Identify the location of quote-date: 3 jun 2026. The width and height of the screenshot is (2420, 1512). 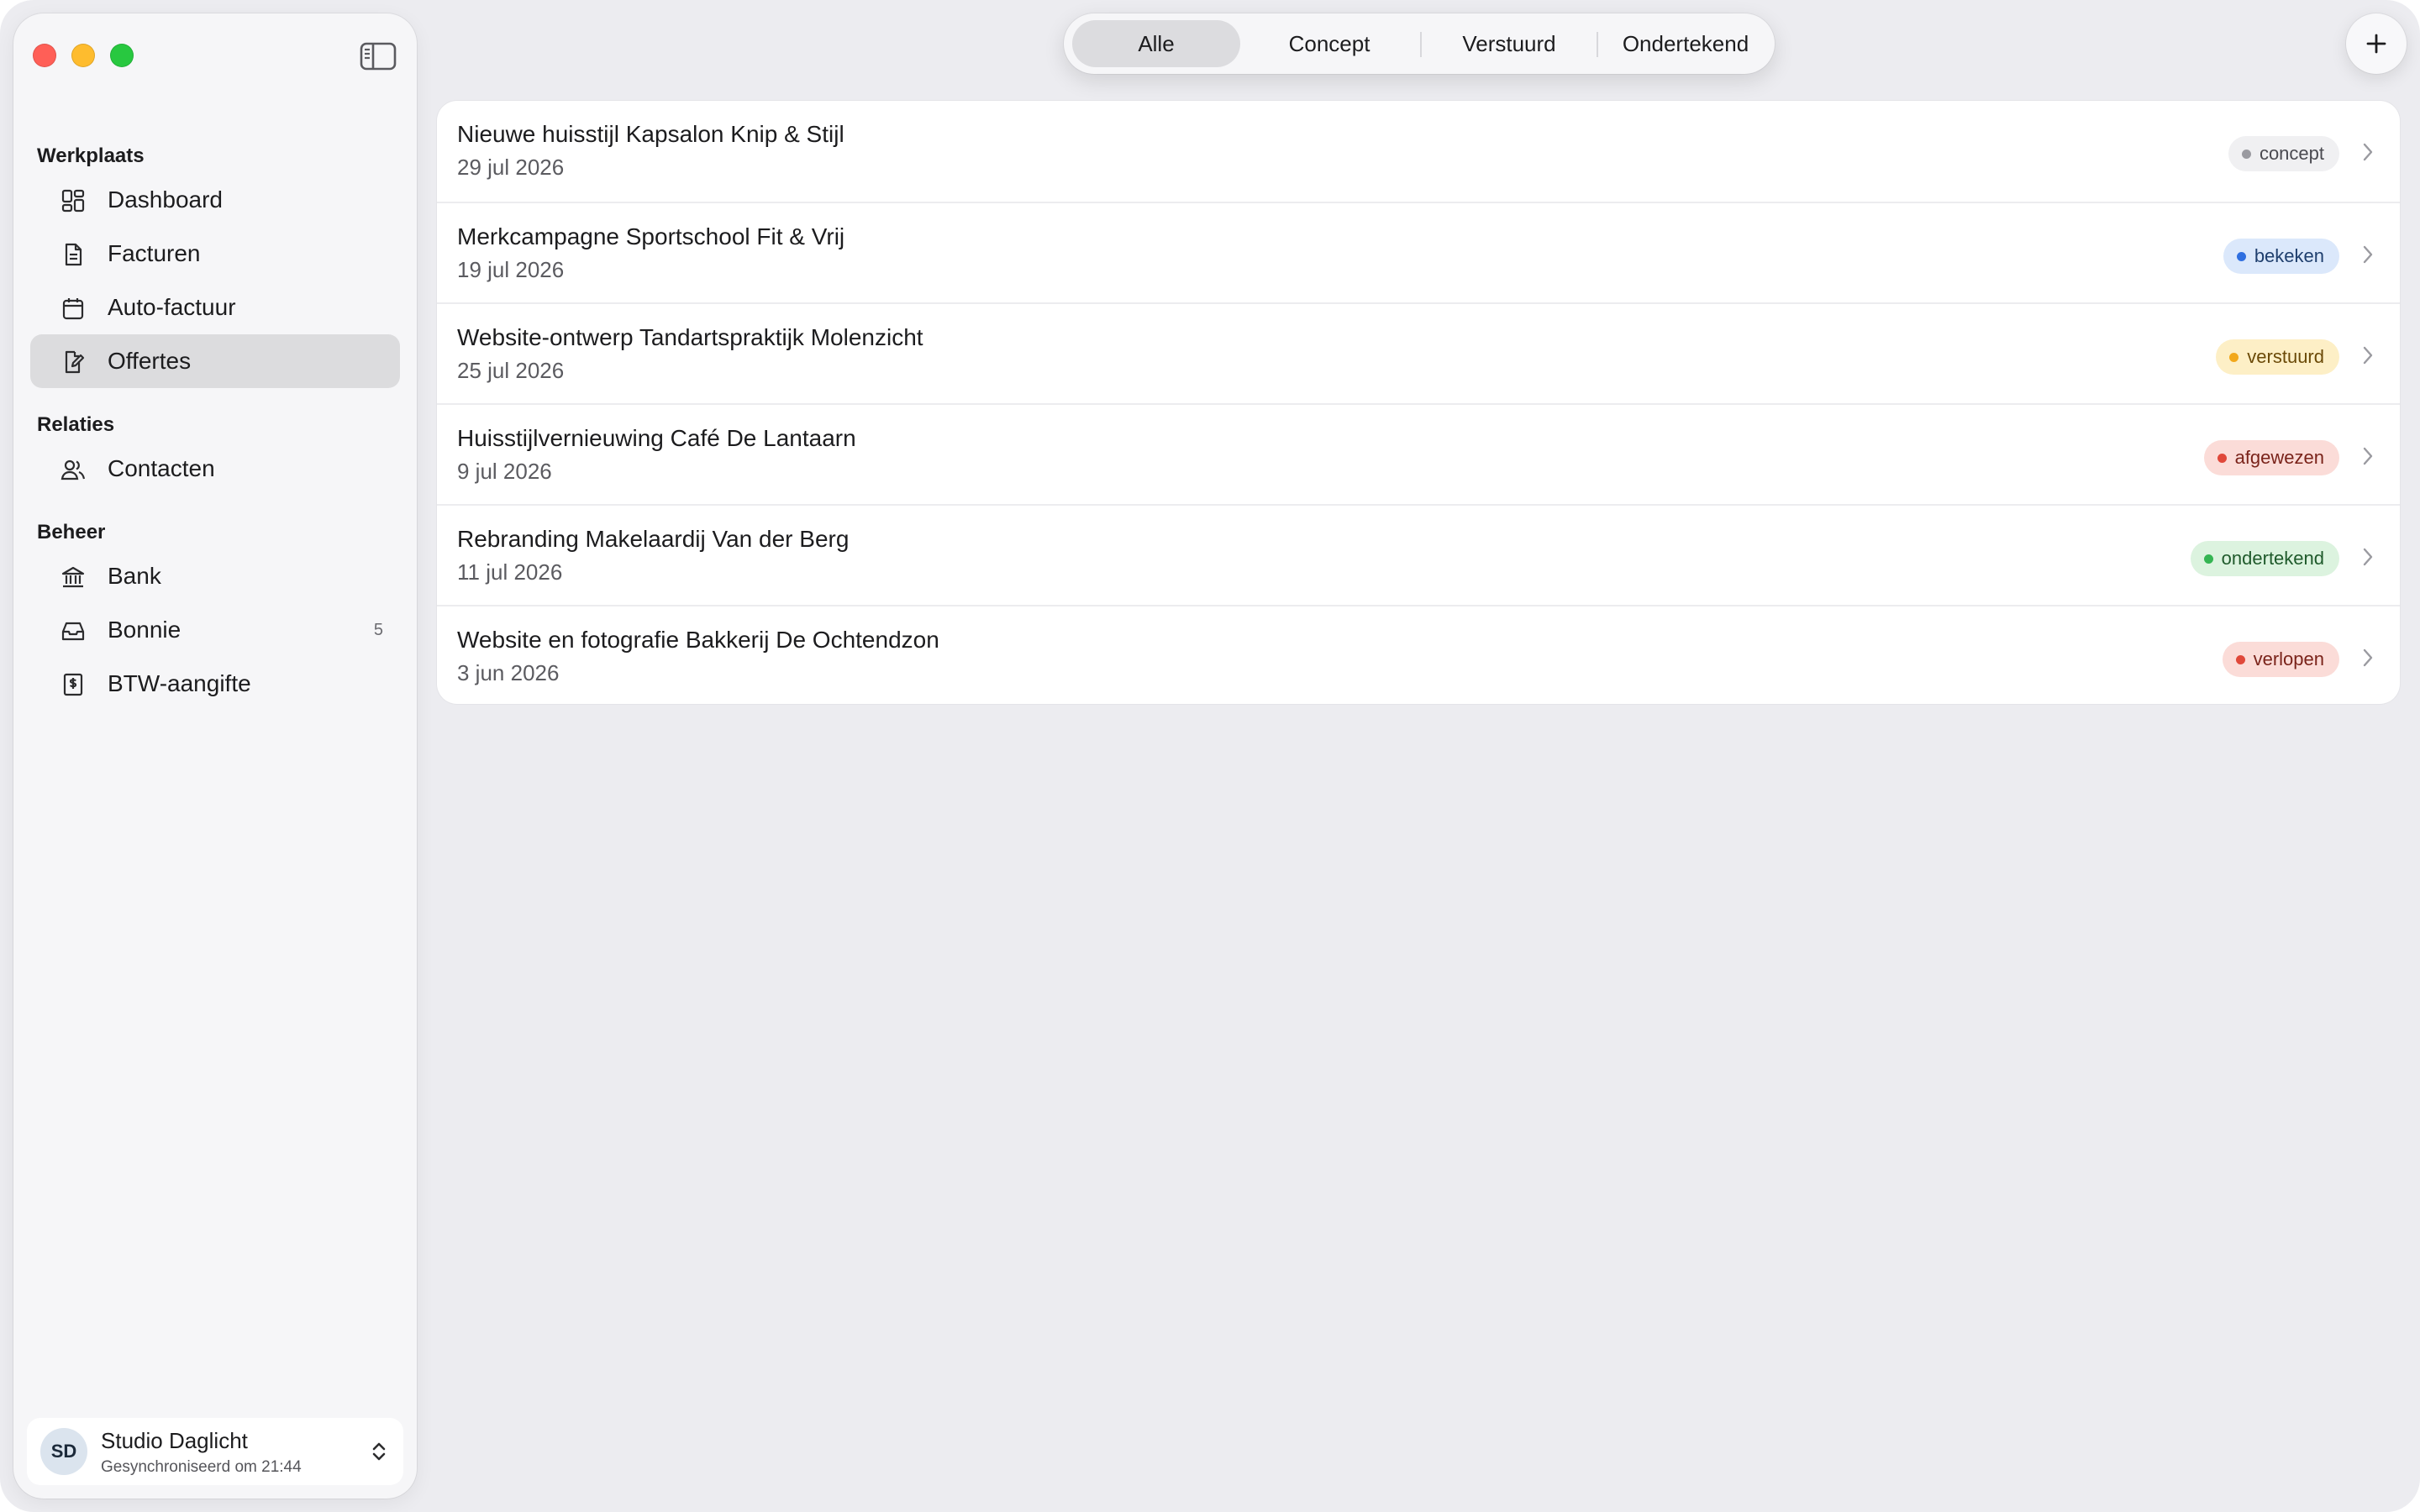
(509, 672).